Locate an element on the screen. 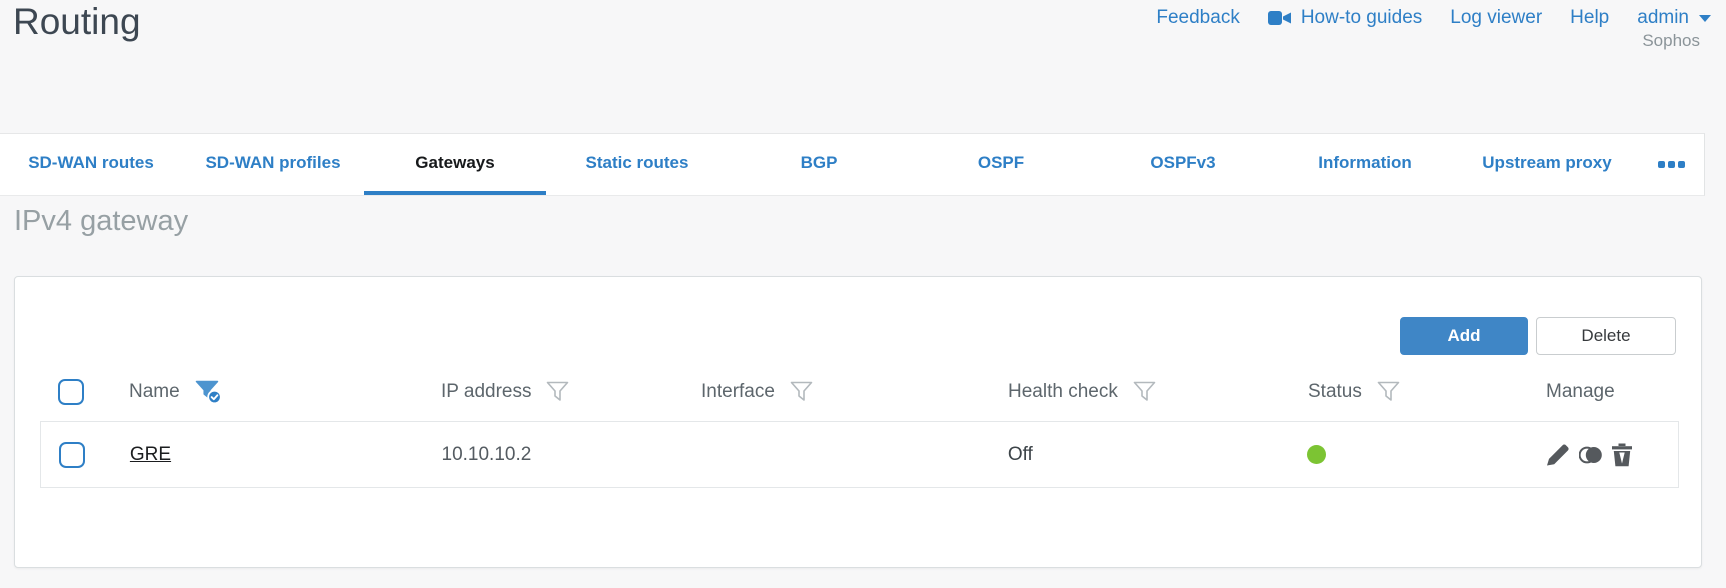 Image resolution: width=1726 pixels, height=588 pixels. toolbar: Add Delete is located at coordinates (1538, 336).